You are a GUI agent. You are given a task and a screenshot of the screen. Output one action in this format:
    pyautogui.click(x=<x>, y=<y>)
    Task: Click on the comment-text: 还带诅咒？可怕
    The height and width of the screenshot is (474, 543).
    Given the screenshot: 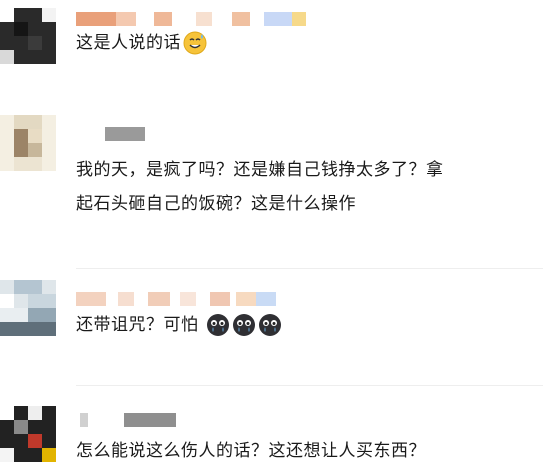 What is the action you would take?
    pyautogui.click(x=306, y=325)
    